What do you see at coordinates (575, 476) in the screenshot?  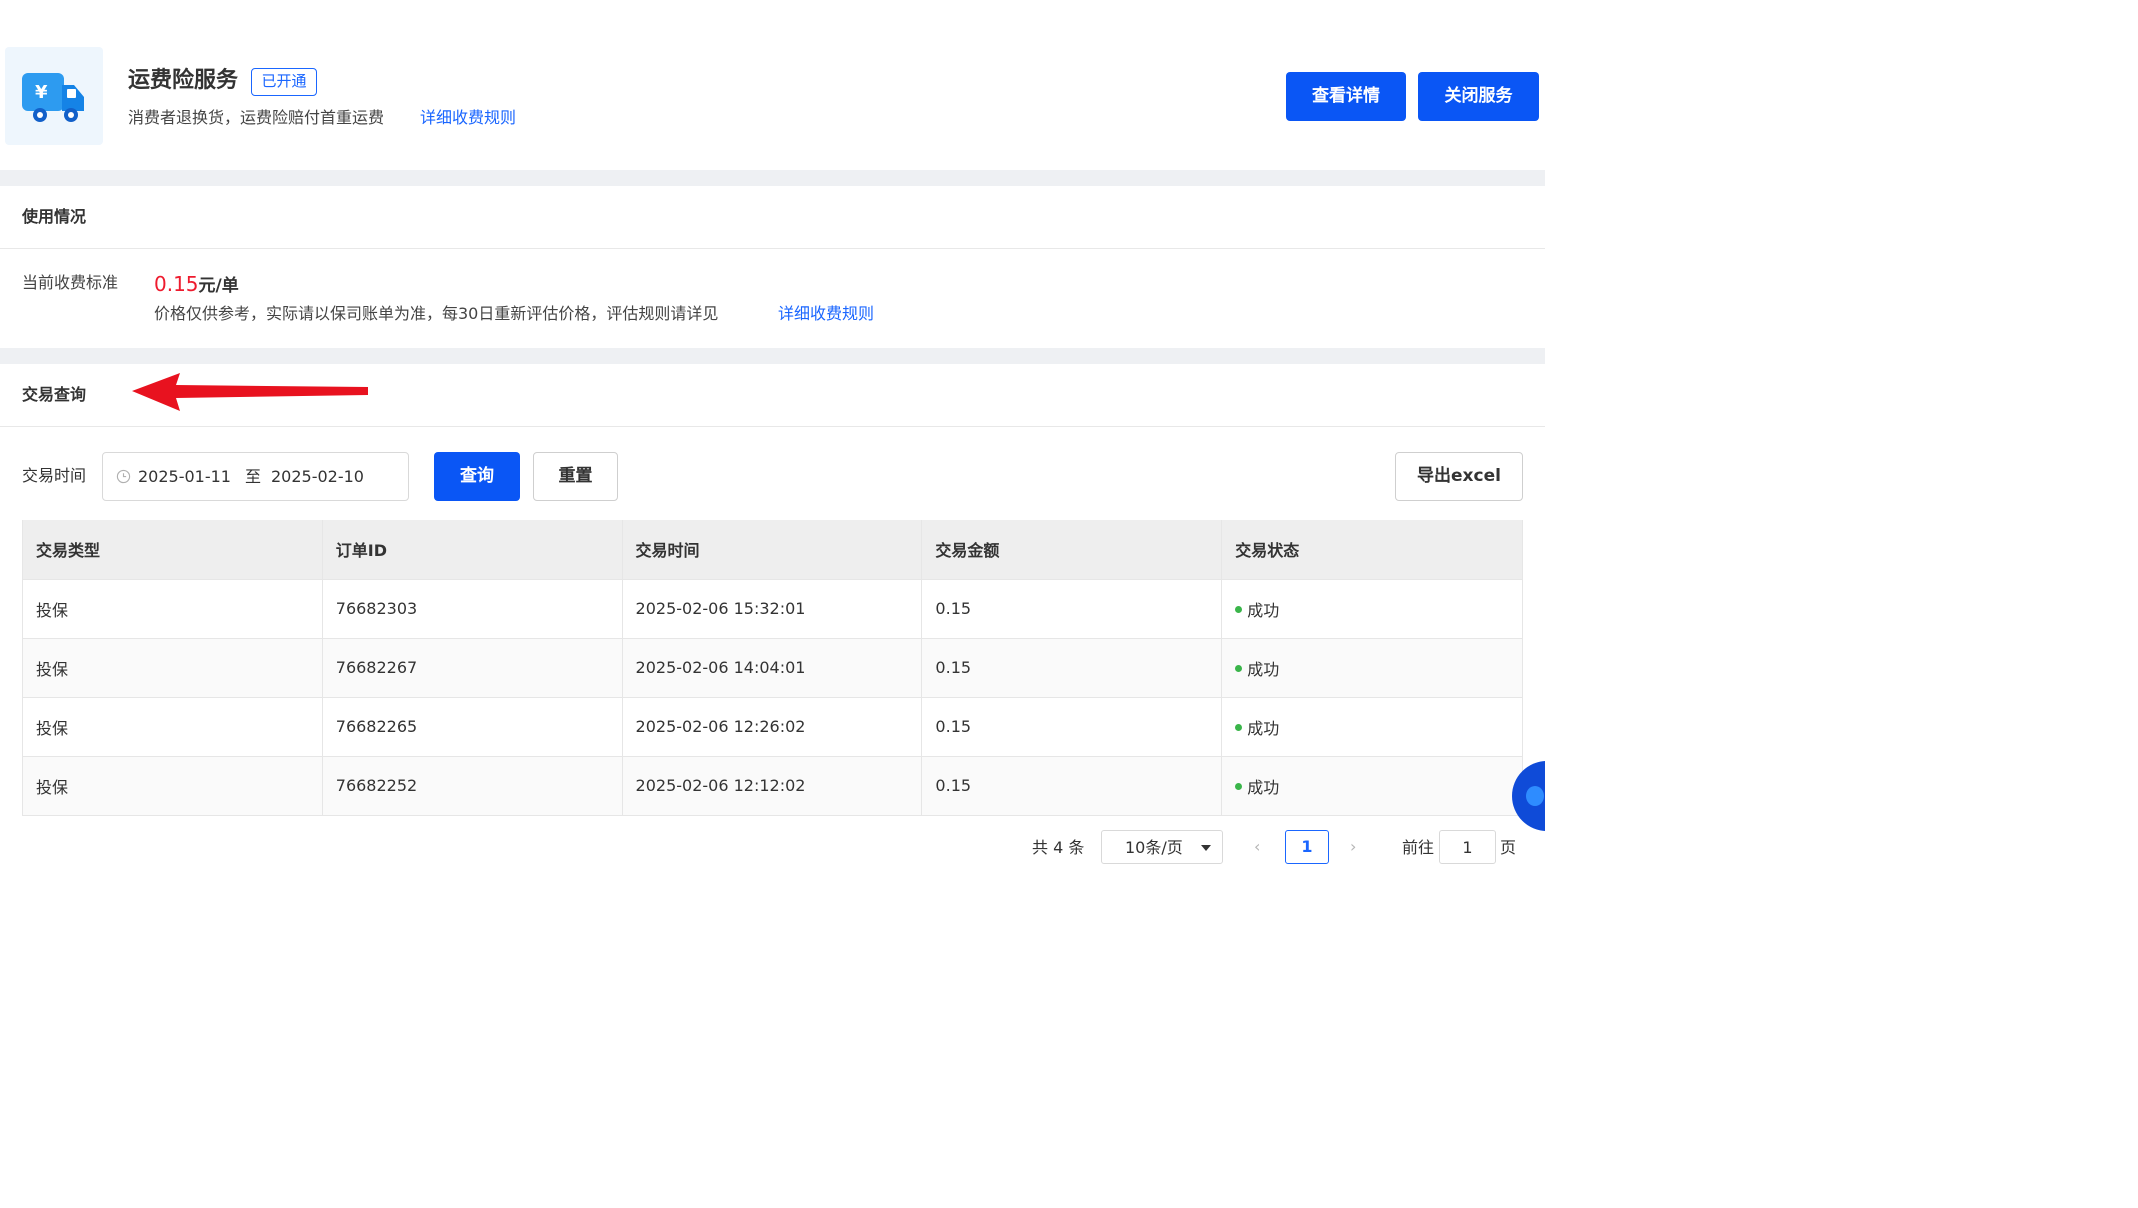 I see `reset-button: 重置` at bounding box center [575, 476].